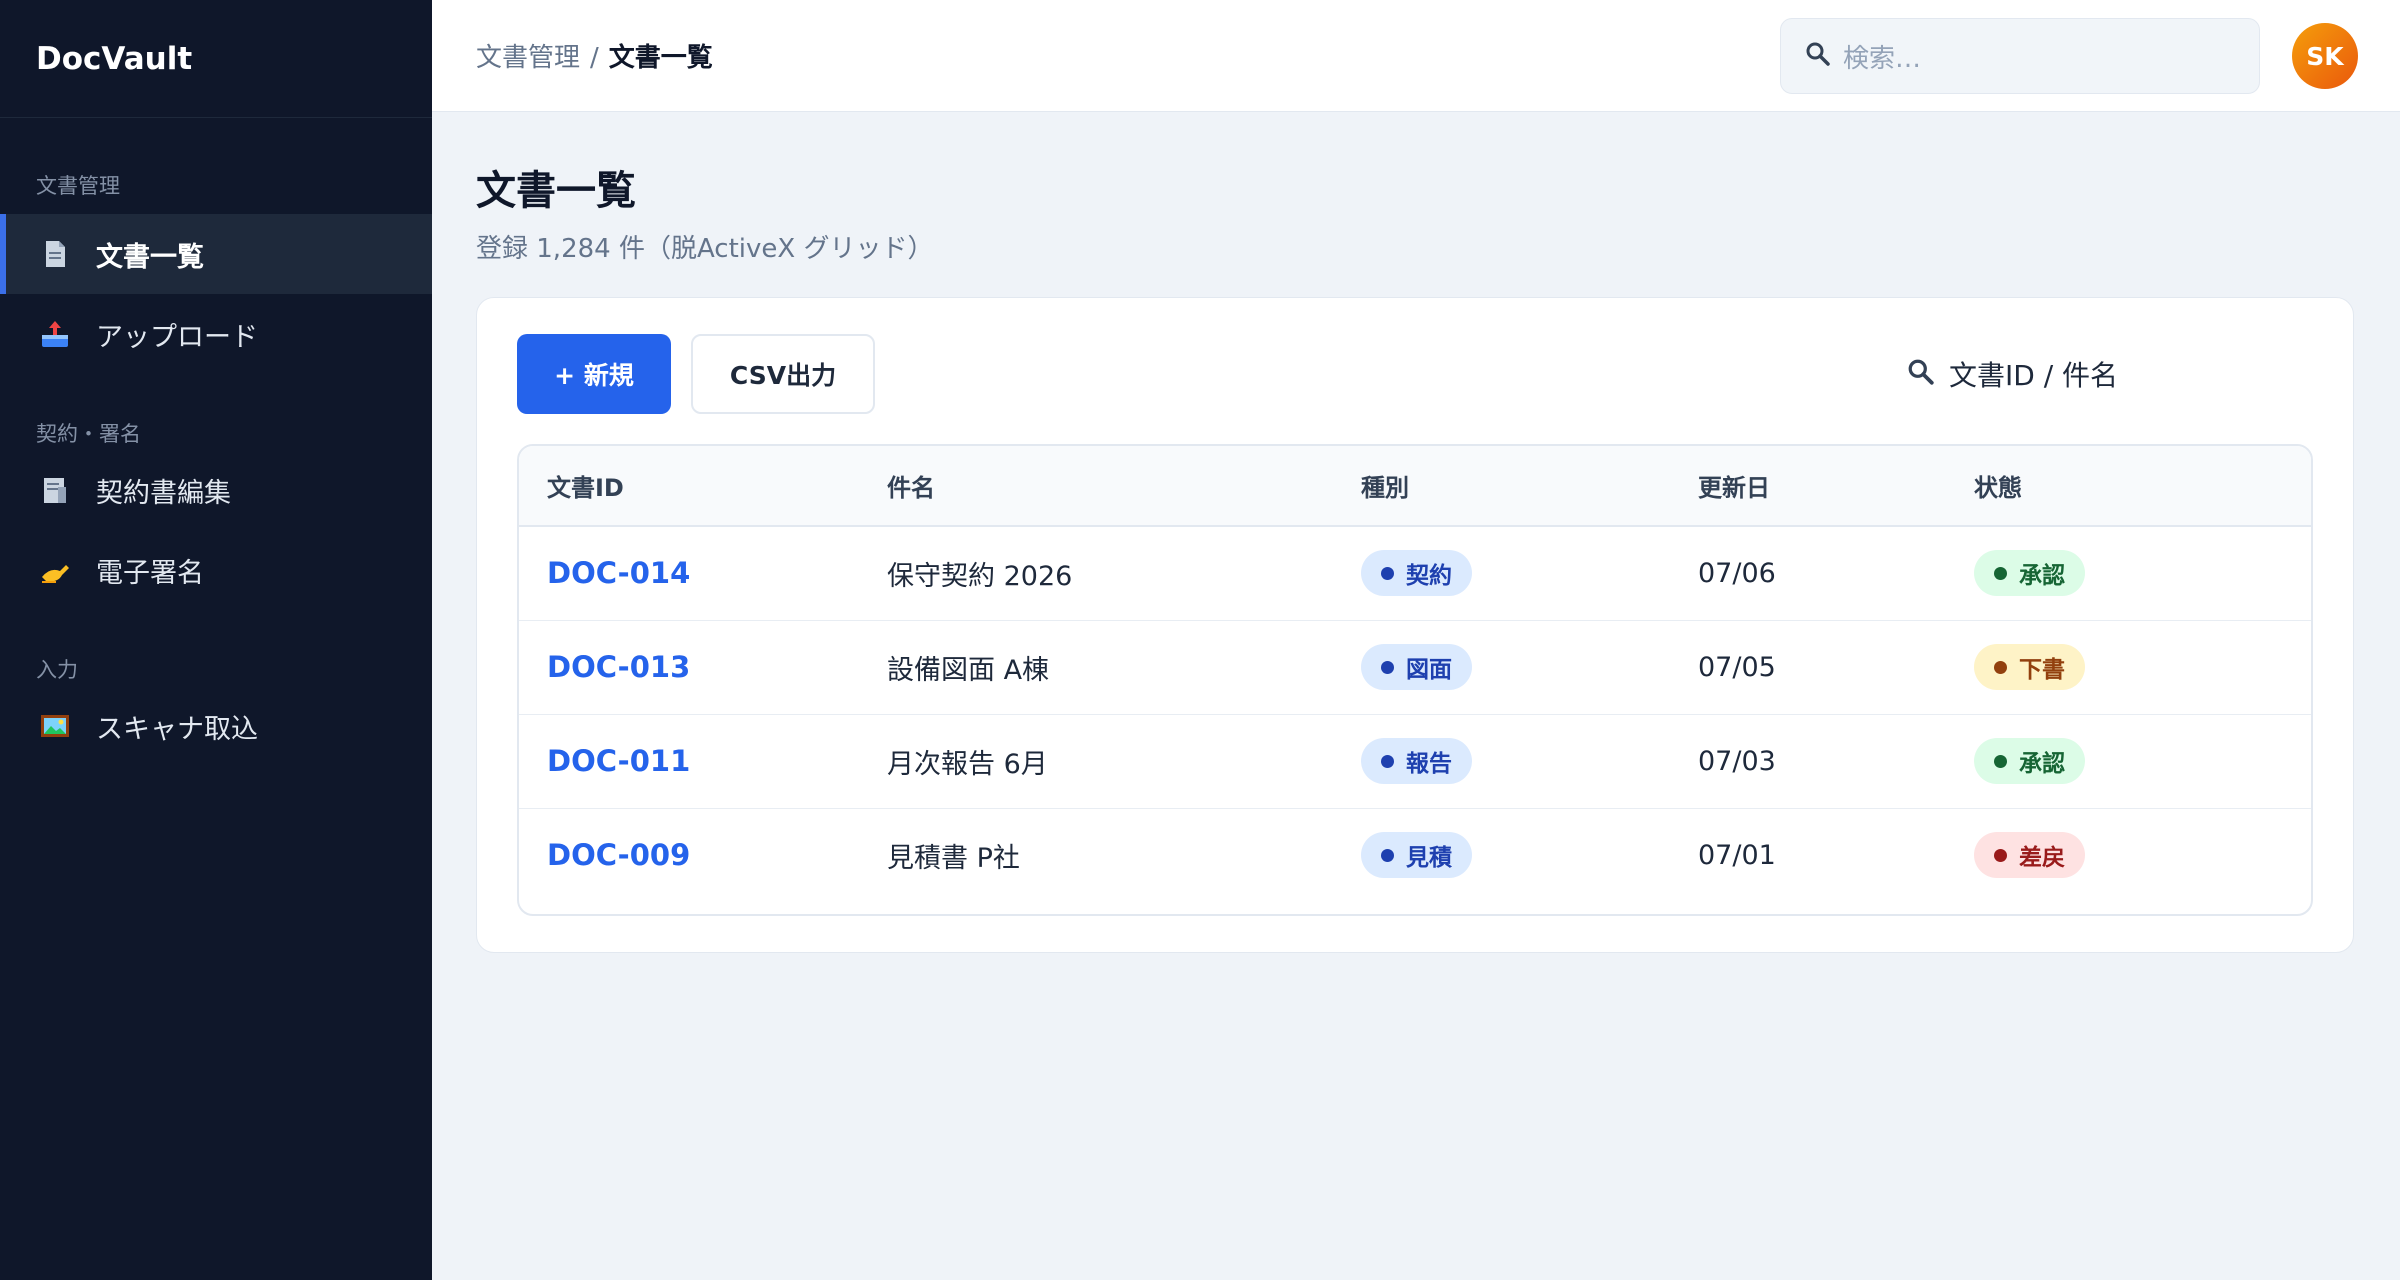 The width and height of the screenshot is (2400, 1280). I want to click on status-badge-label: 下書, so click(2042, 670).